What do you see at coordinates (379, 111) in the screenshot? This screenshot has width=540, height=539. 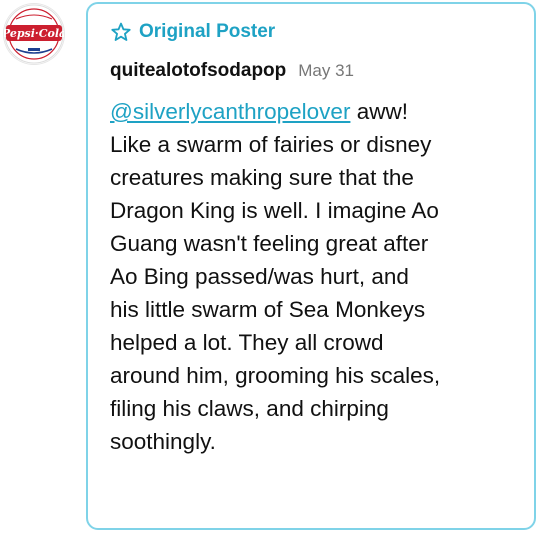 I see `post-line-text: aww!` at bounding box center [379, 111].